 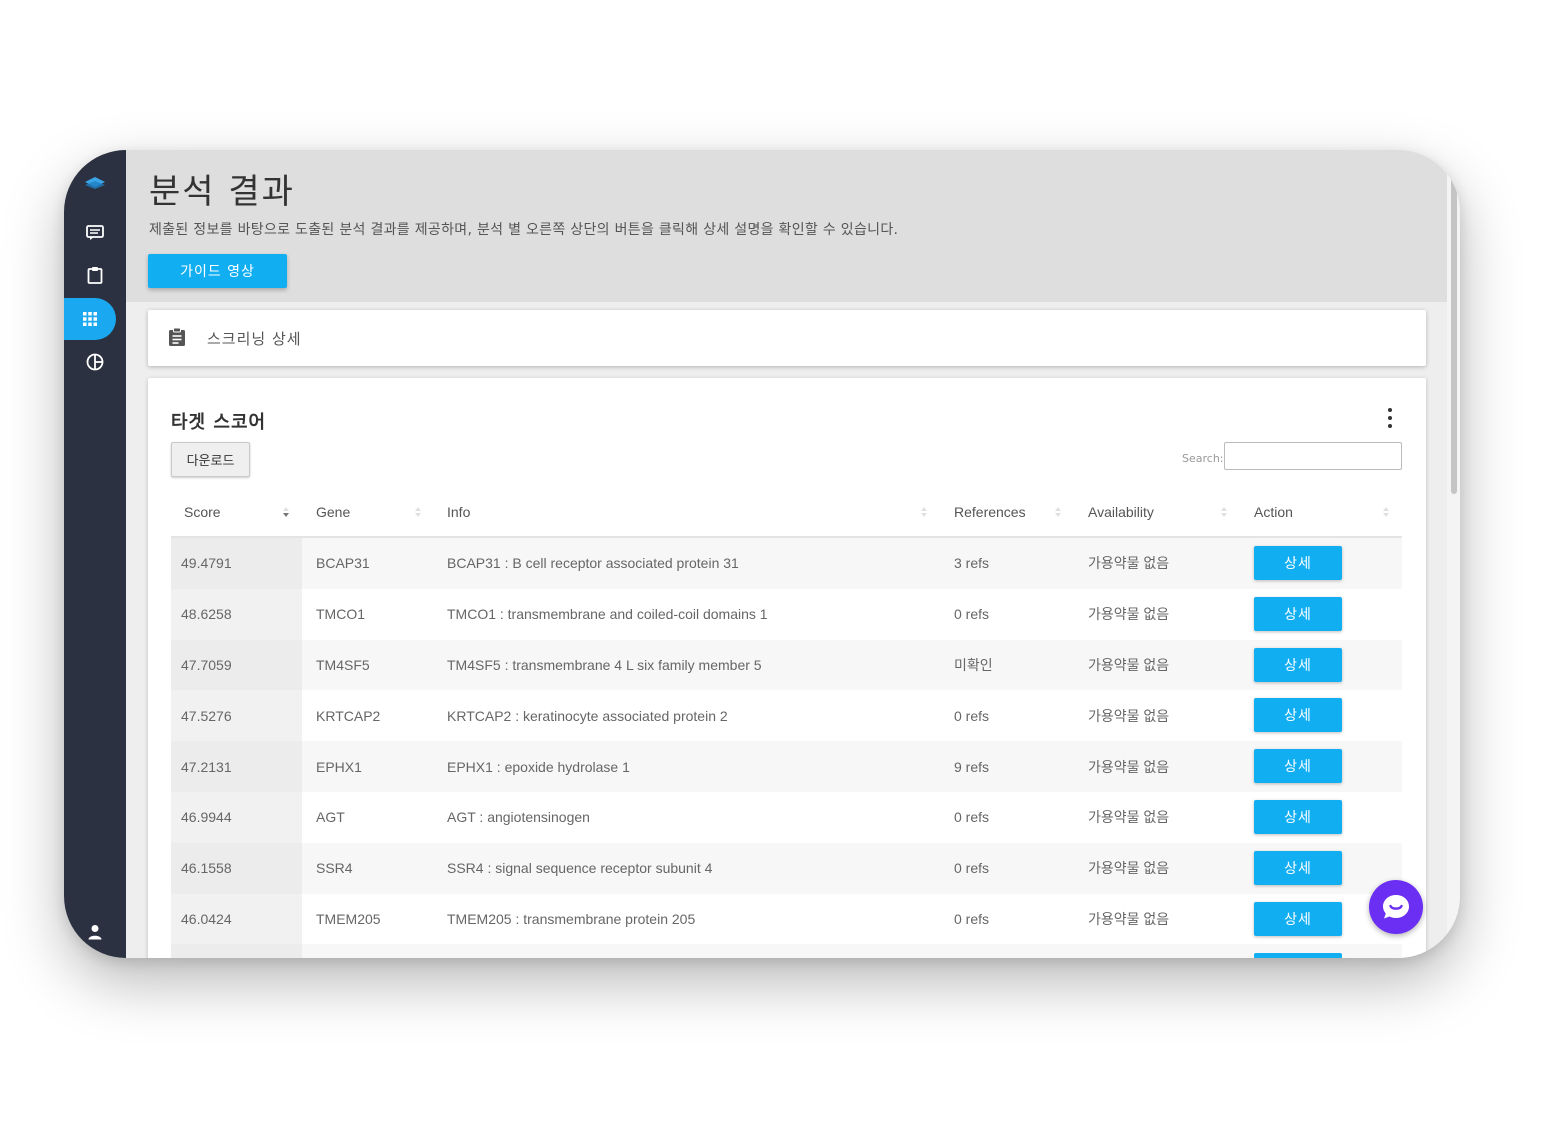 I want to click on cell-info: TMEM205 : transmembrane protein 205, so click(x=571, y=918).